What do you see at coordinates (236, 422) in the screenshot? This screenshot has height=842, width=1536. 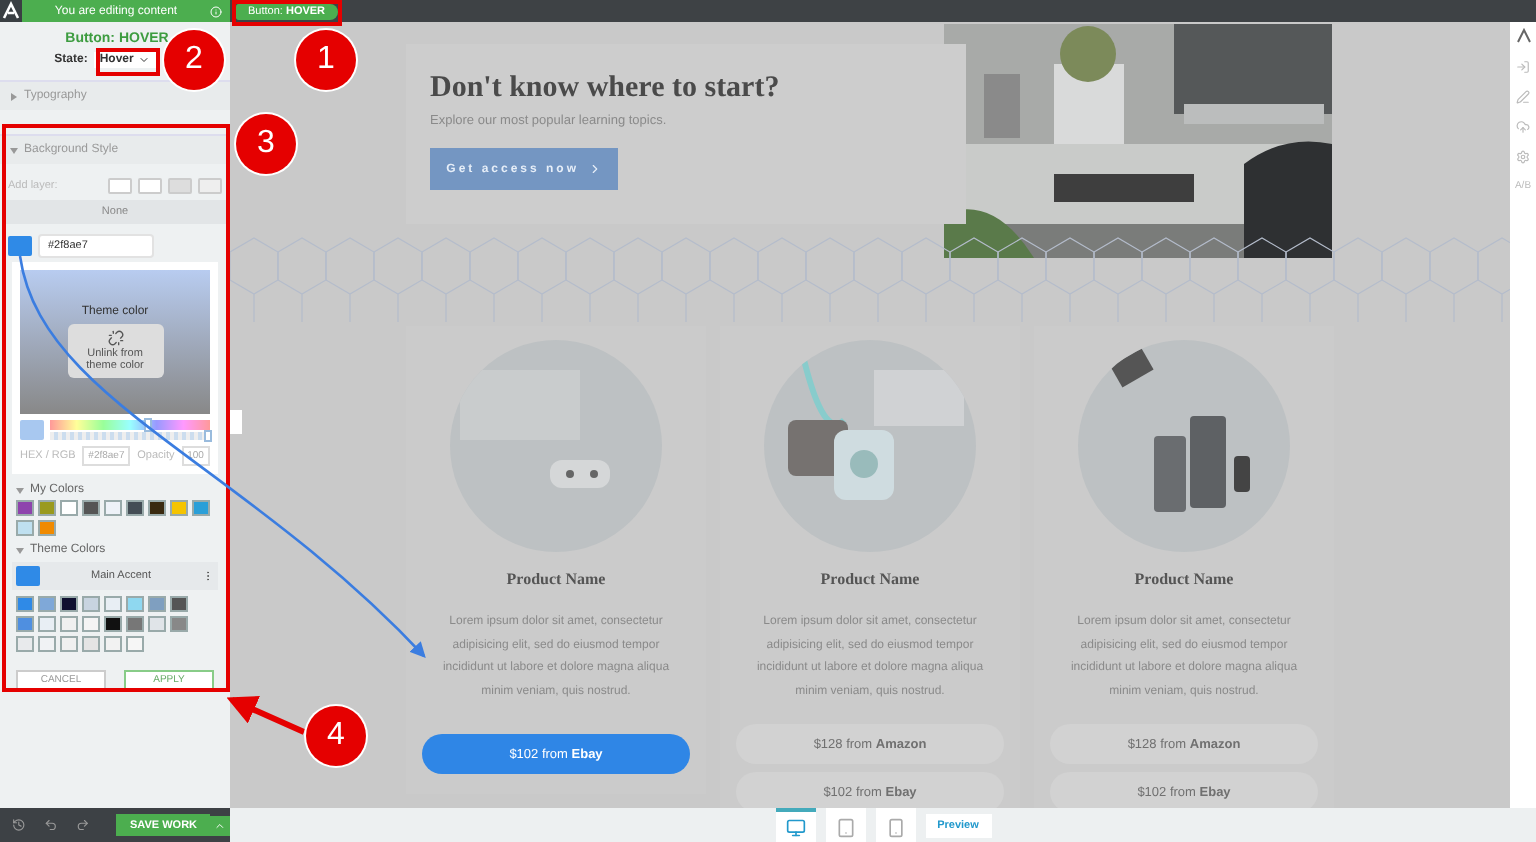 I see `collapse-handle` at bounding box center [236, 422].